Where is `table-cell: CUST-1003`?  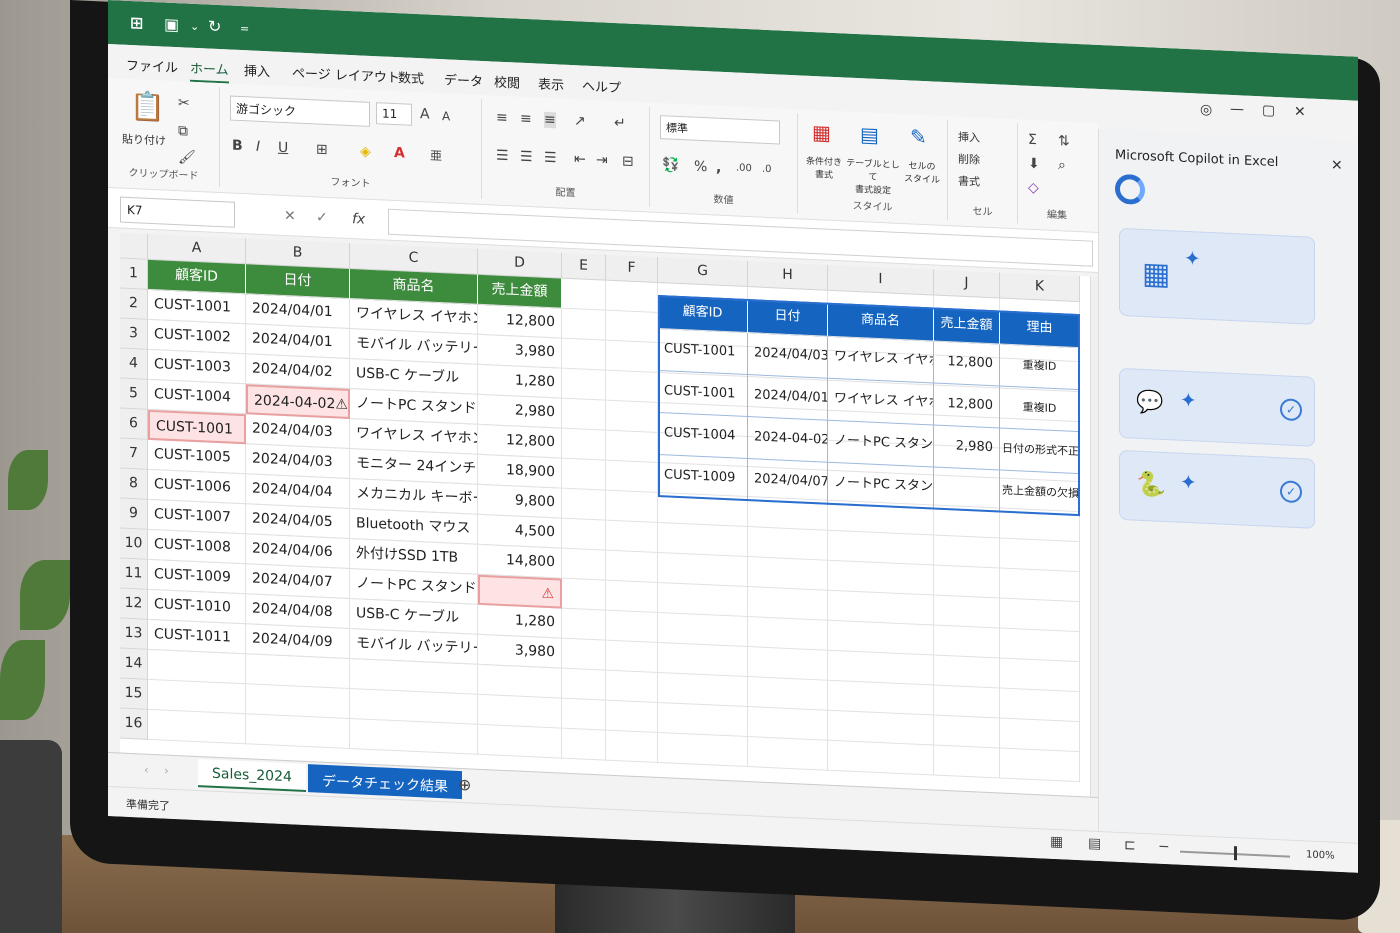
table-cell: CUST-1003 is located at coordinates (197, 367).